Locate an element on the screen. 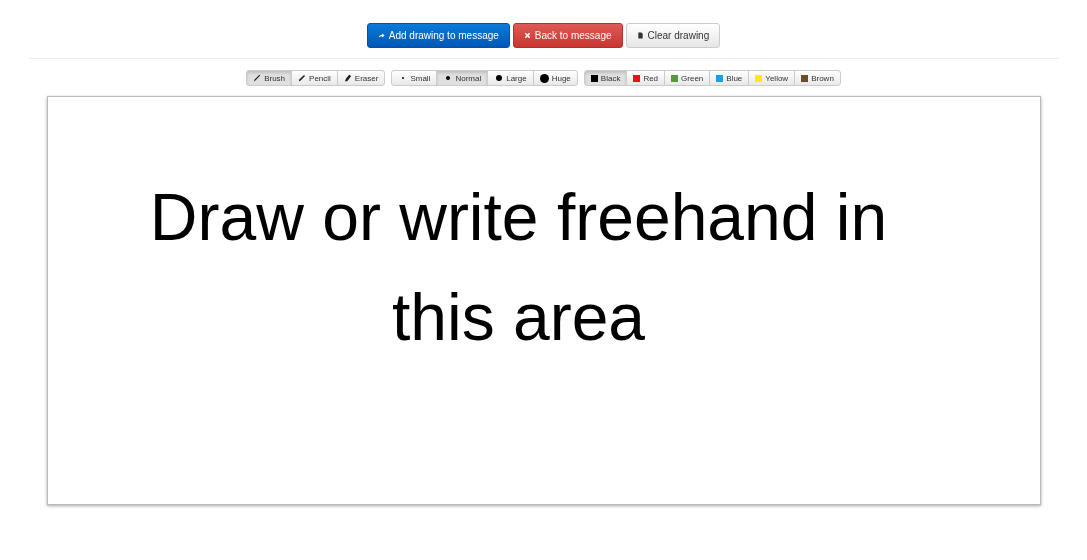 Image resolution: width=1087 pixels, height=560 pixels. pencil-icon is located at coordinates (302, 78).